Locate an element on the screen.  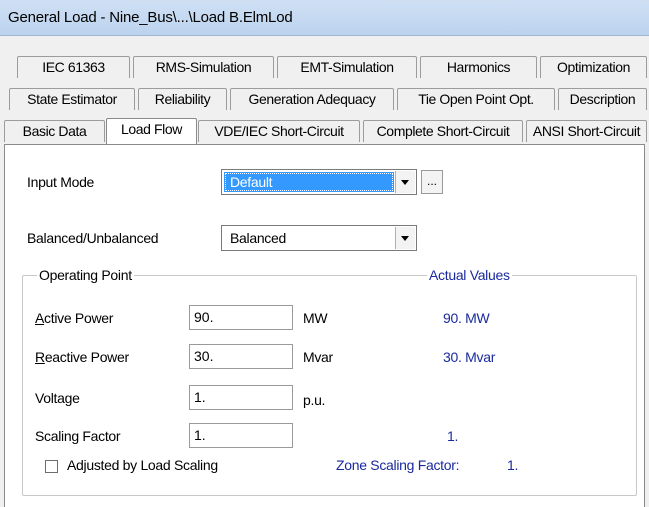
tab-vde-iec-short-circuit: VDE/IEC Short-Circuit is located at coordinates (279, 131).